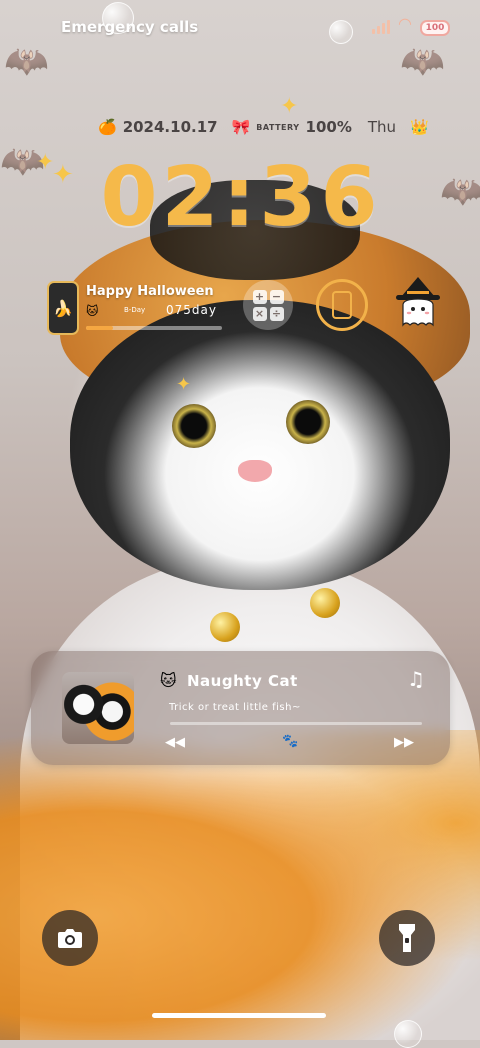 This screenshot has height=1048, width=480. I want to click on paw-play-button: 🐾, so click(290, 741).